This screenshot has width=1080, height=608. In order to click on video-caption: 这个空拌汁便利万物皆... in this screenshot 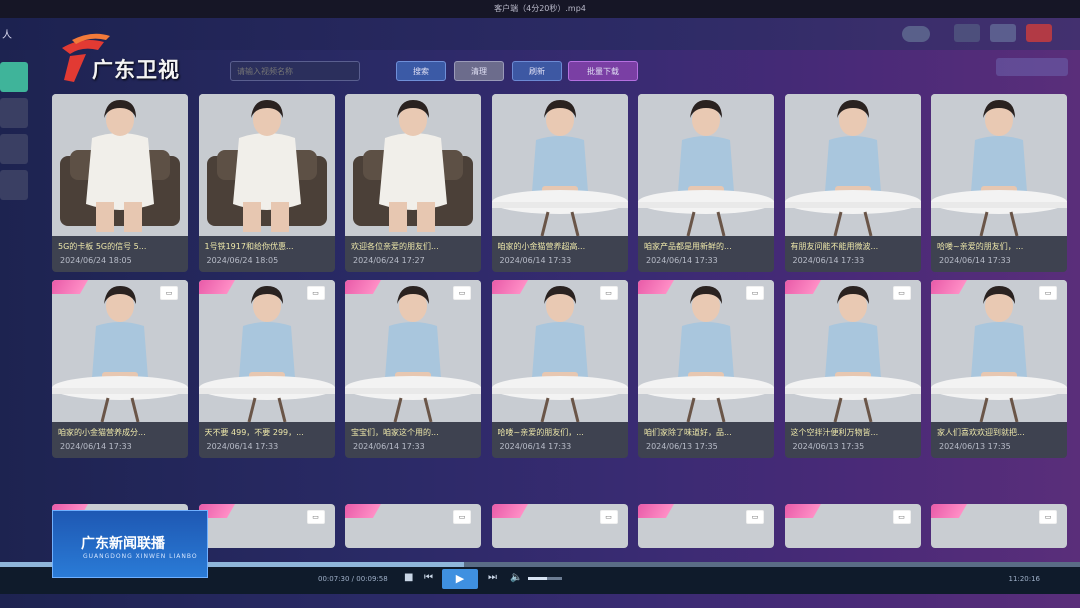, I will do `click(834, 432)`.